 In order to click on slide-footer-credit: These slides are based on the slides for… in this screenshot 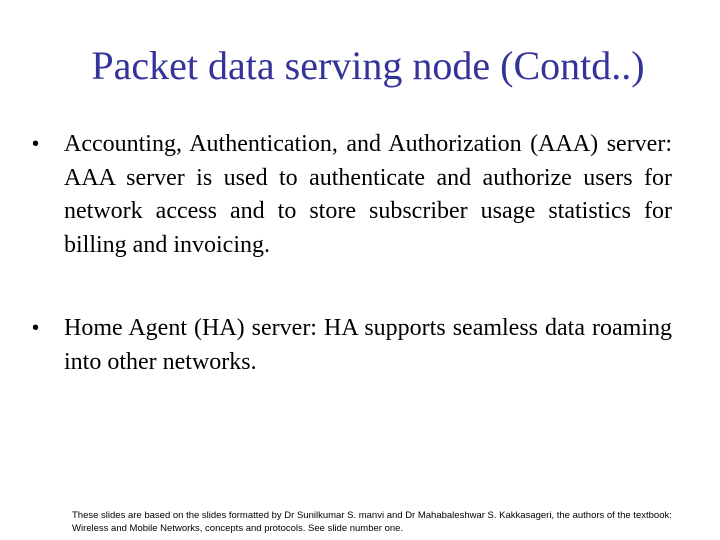, I will do `click(372, 522)`.